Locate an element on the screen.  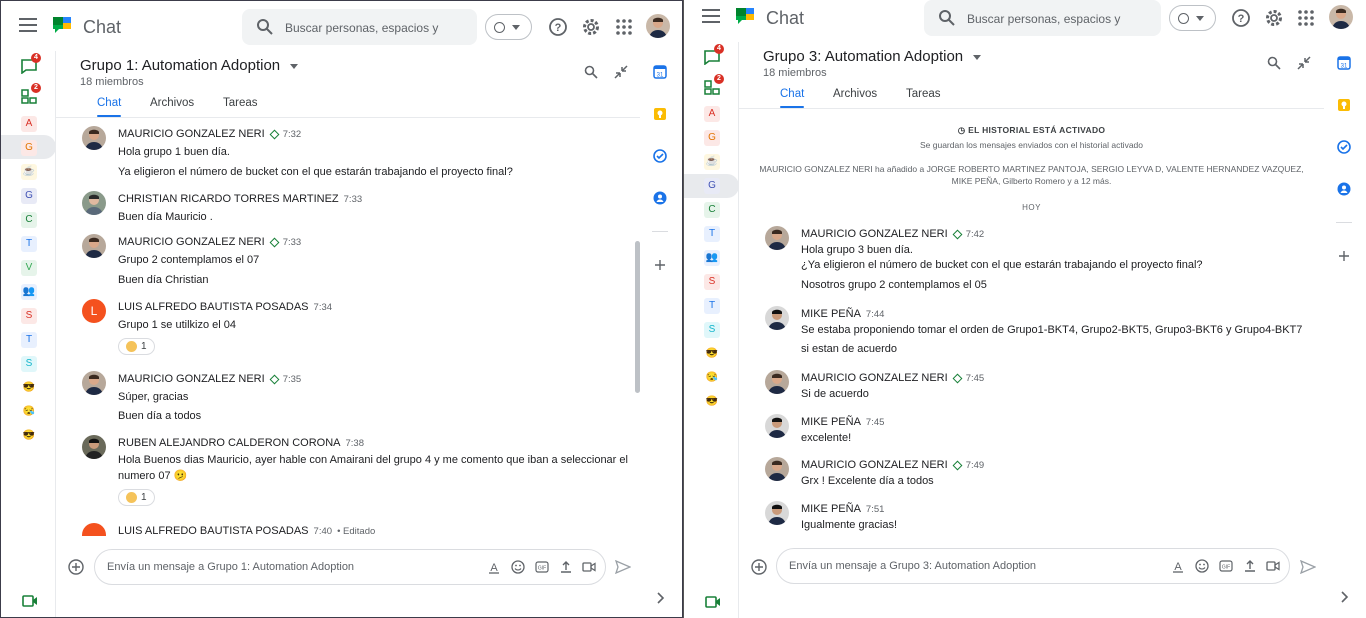
avatar-initial: L is located at coordinates (94, 311).